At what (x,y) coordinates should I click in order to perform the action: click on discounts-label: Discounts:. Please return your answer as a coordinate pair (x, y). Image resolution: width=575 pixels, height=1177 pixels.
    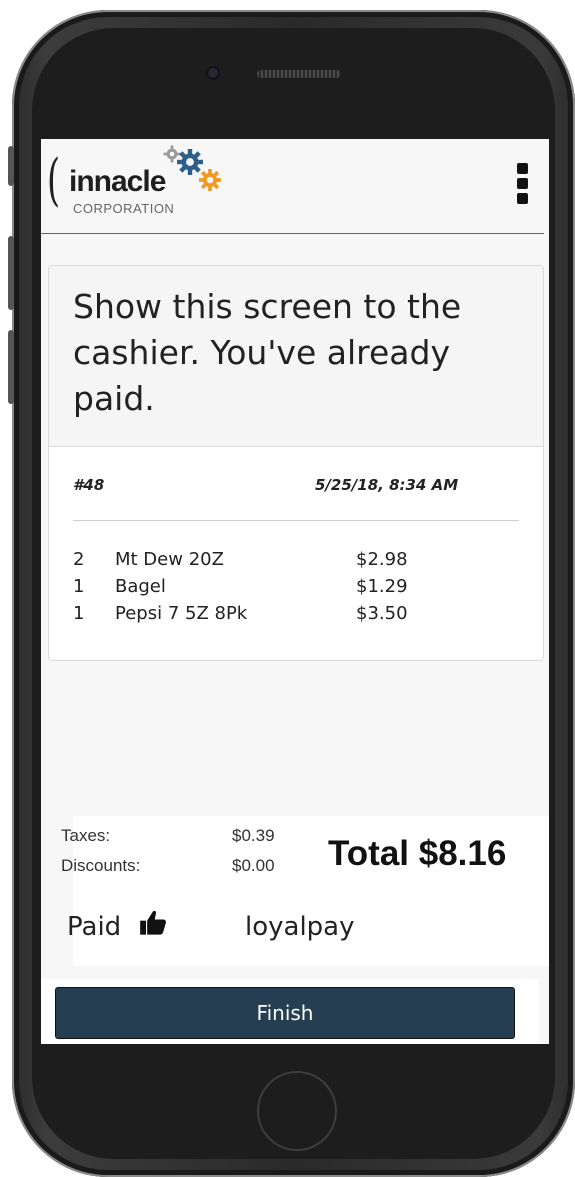
    Looking at the image, I should click on (101, 865).